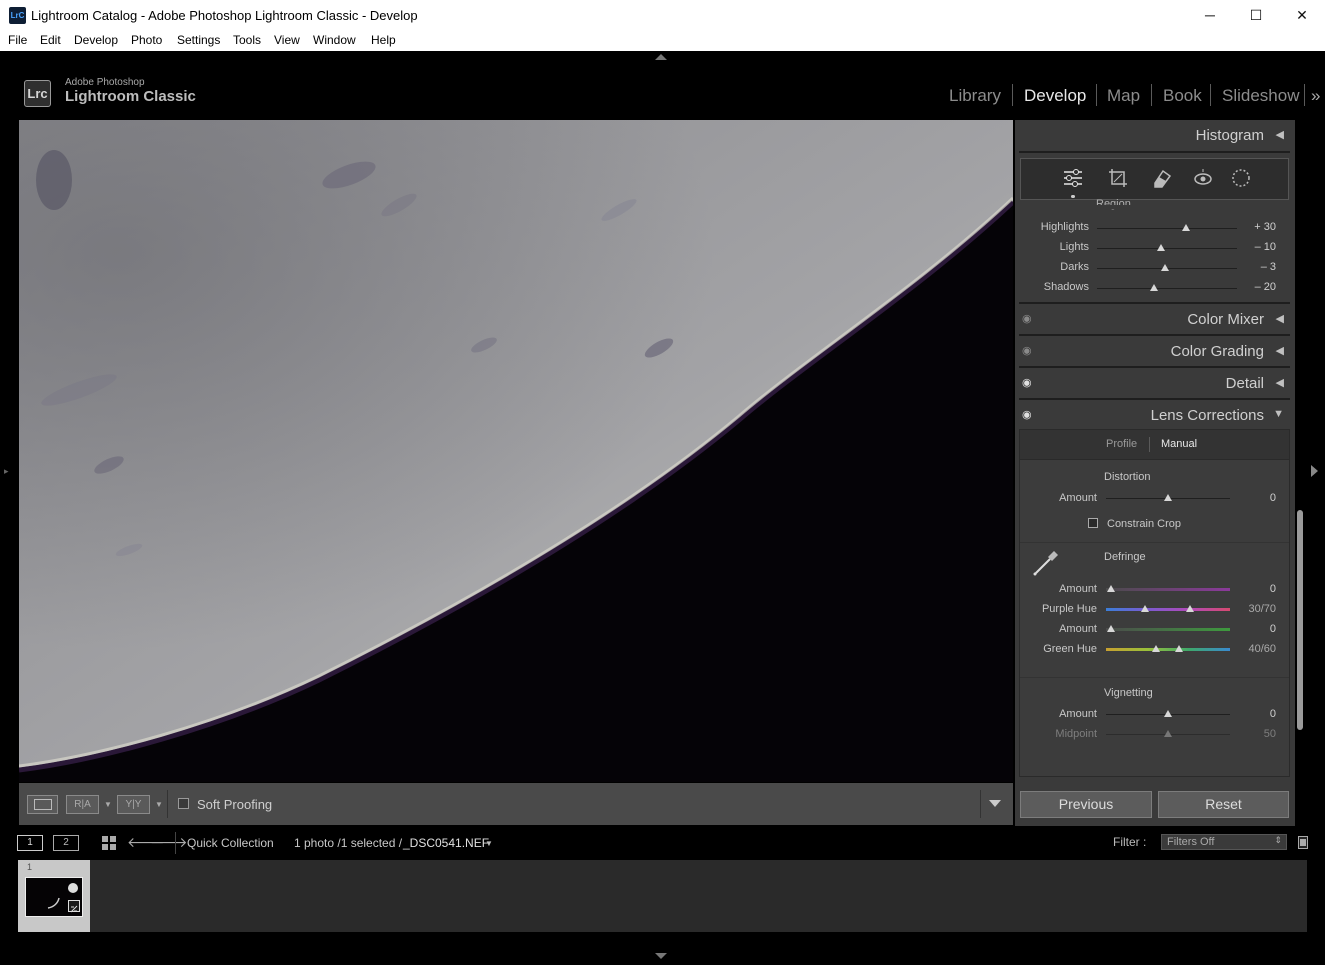  What do you see at coordinates (661, 956) in the screenshot?
I see `bottom-panel-toggle-icon` at bounding box center [661, 956].